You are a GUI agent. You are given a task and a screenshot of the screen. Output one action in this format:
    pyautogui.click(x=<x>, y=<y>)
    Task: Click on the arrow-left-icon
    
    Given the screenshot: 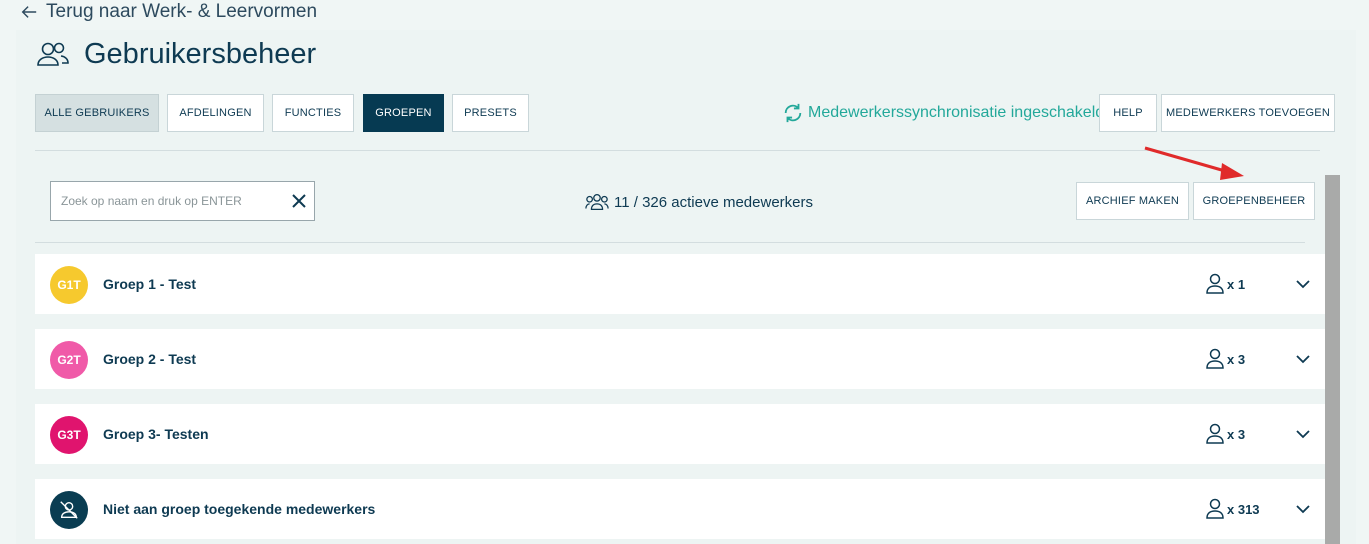 What is the action you would take?
    pyautogui.click(x=29, y=12)
    